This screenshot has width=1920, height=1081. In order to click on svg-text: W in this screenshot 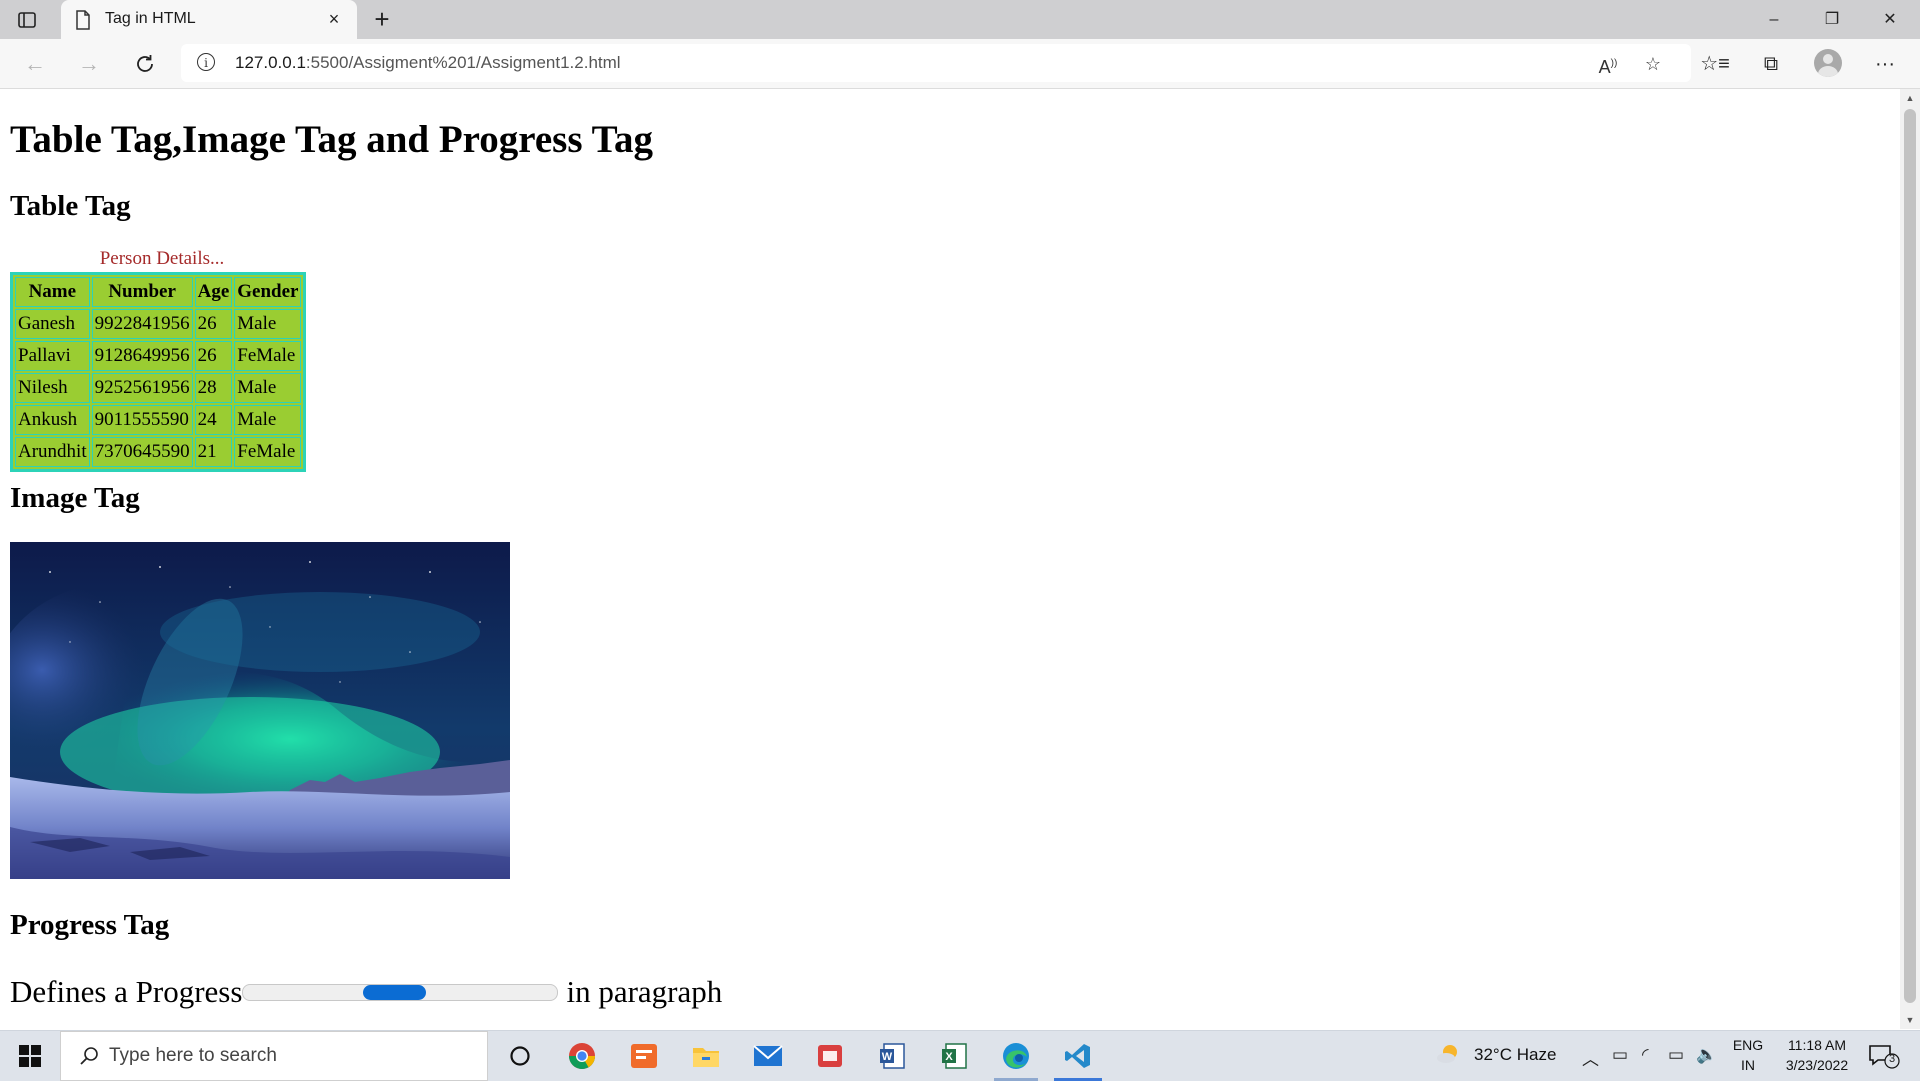, I will do `click(887, 1057)`.